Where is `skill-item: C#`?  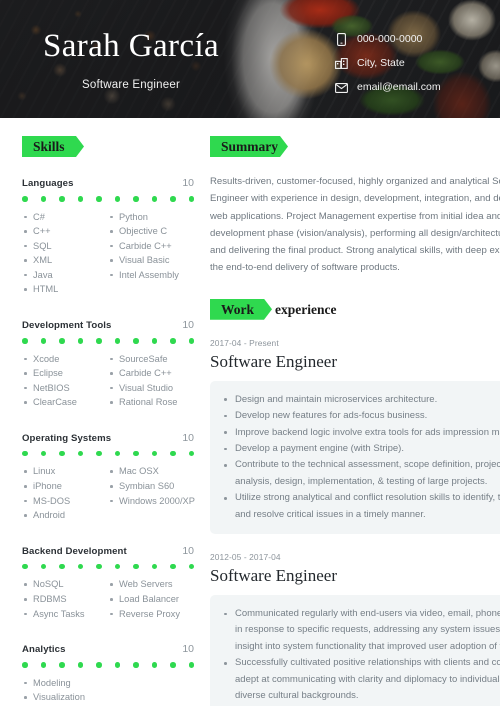 skill-item: C# is located at coordinates (65, 217).